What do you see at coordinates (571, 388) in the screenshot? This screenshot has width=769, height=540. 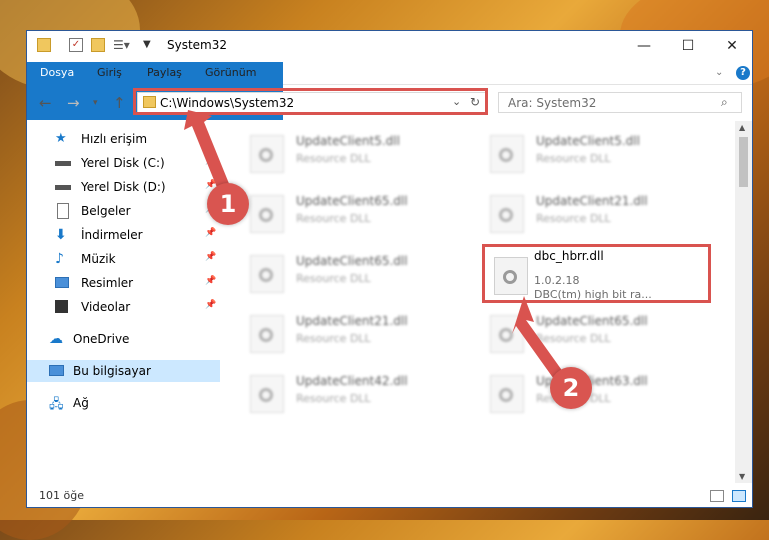 I see `step-badge-2: 2` at bounding box center [571, 388].